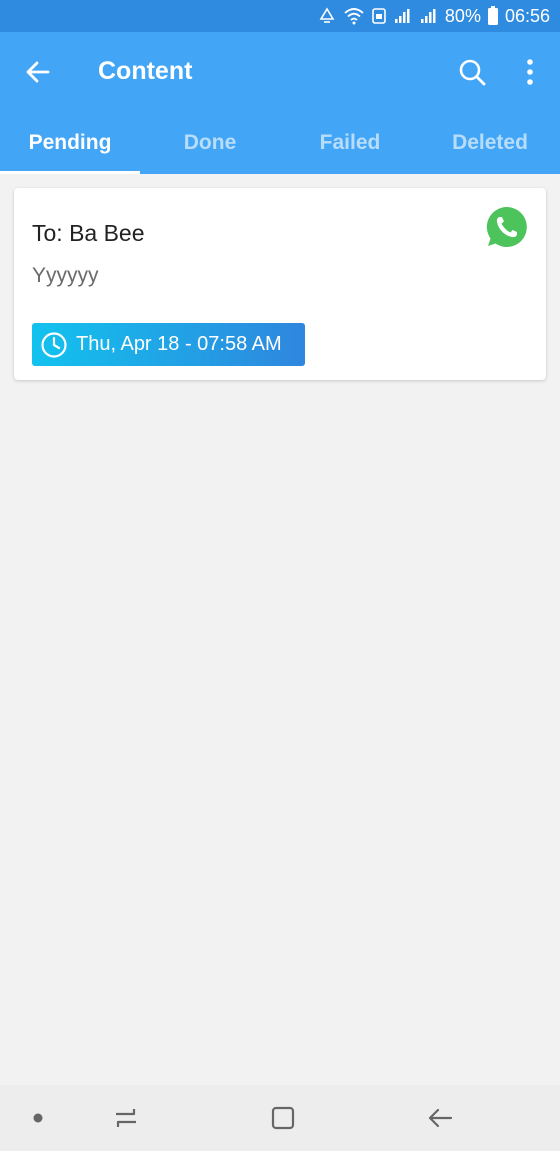 The height and width of the screenshot is (1151, 560). I want to click on tab-deleted: Deleted, so click(490, 143).